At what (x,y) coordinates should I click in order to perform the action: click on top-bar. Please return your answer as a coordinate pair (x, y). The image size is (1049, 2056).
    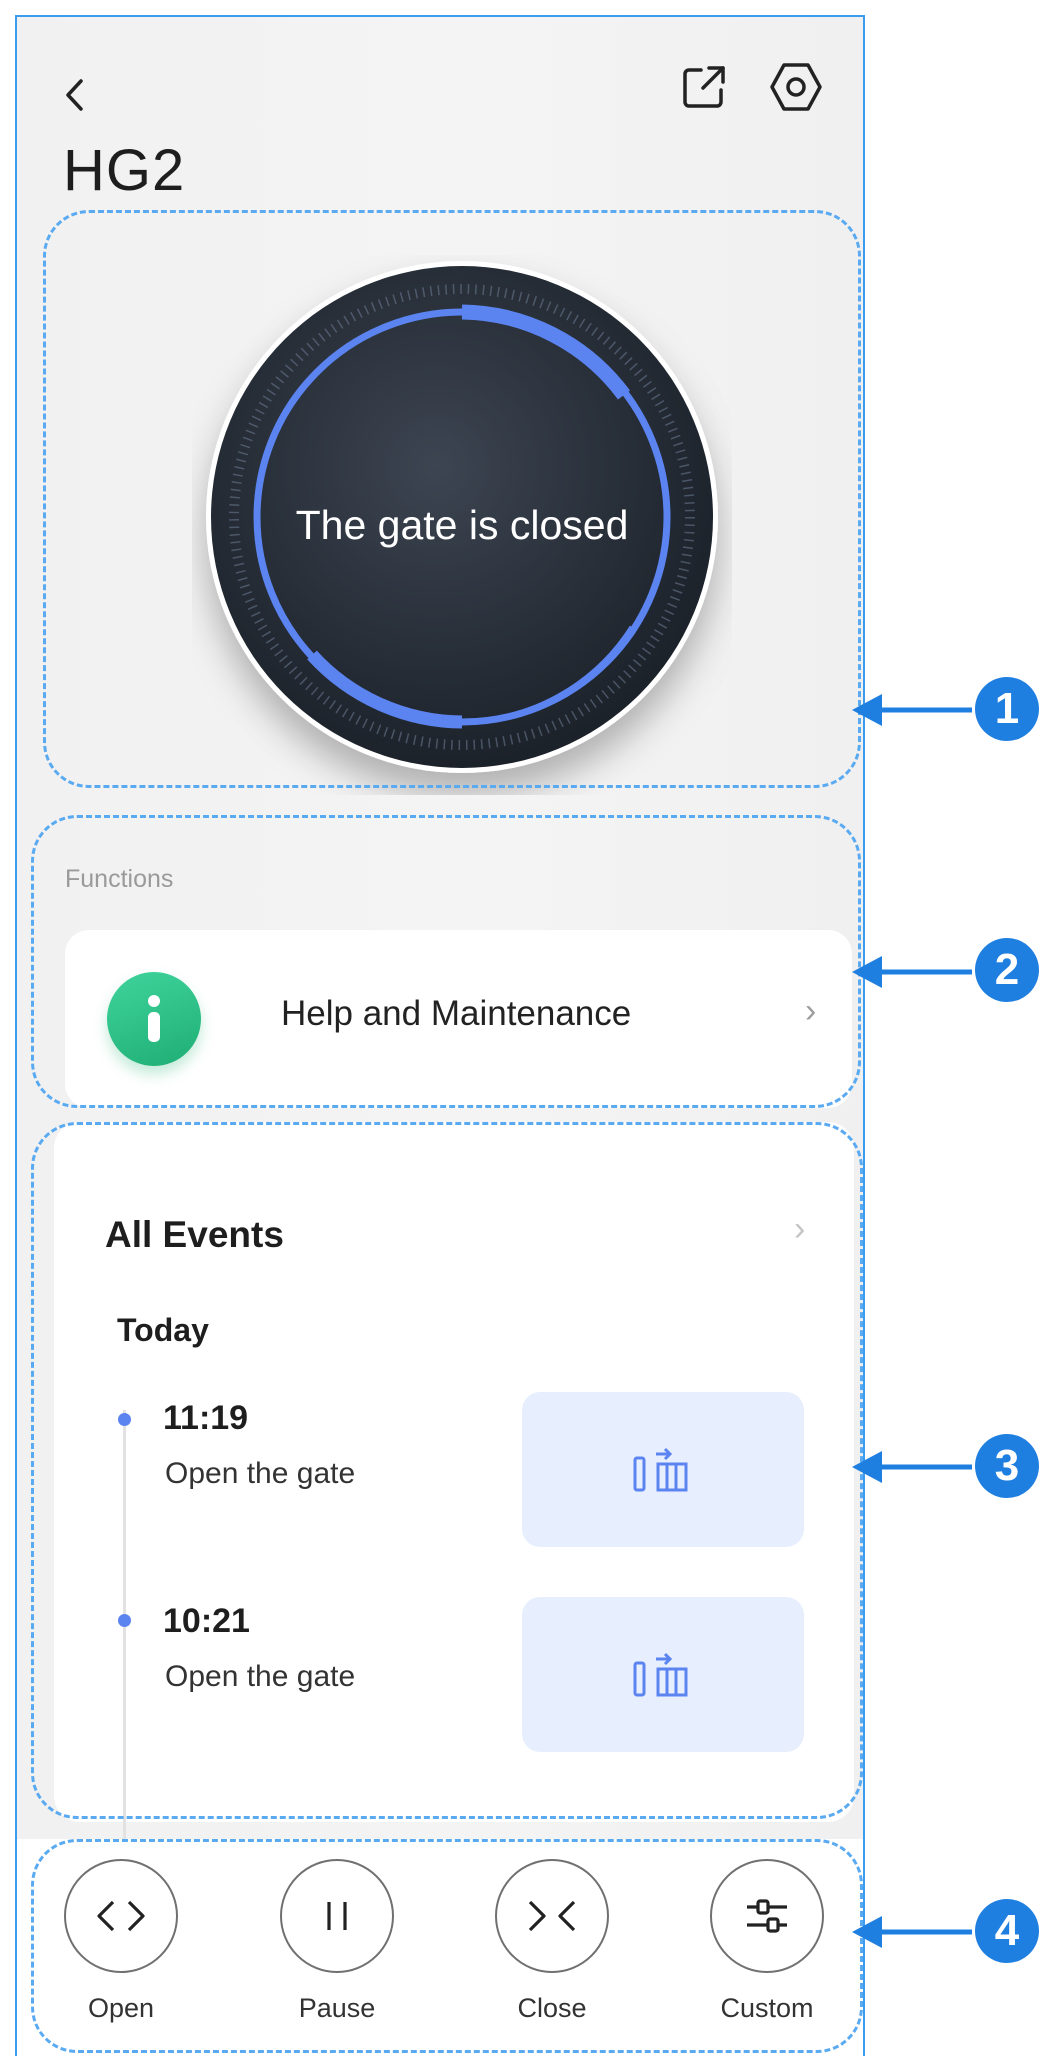
    Looking at the image, I should click on (440, 87).